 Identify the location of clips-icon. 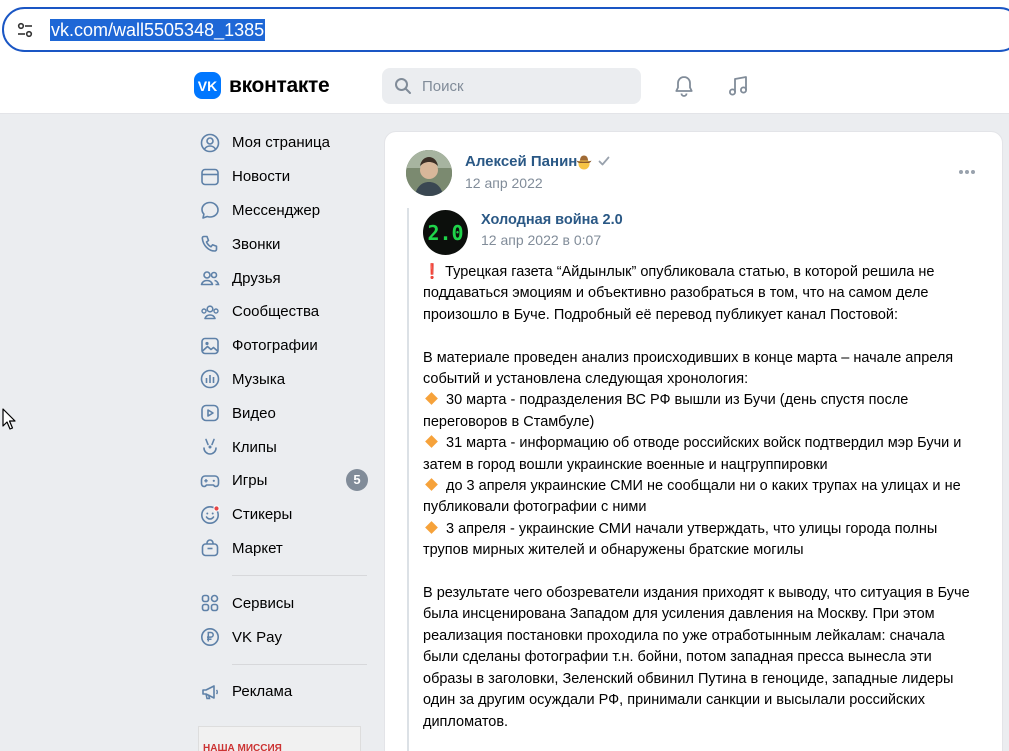
(210, 447).